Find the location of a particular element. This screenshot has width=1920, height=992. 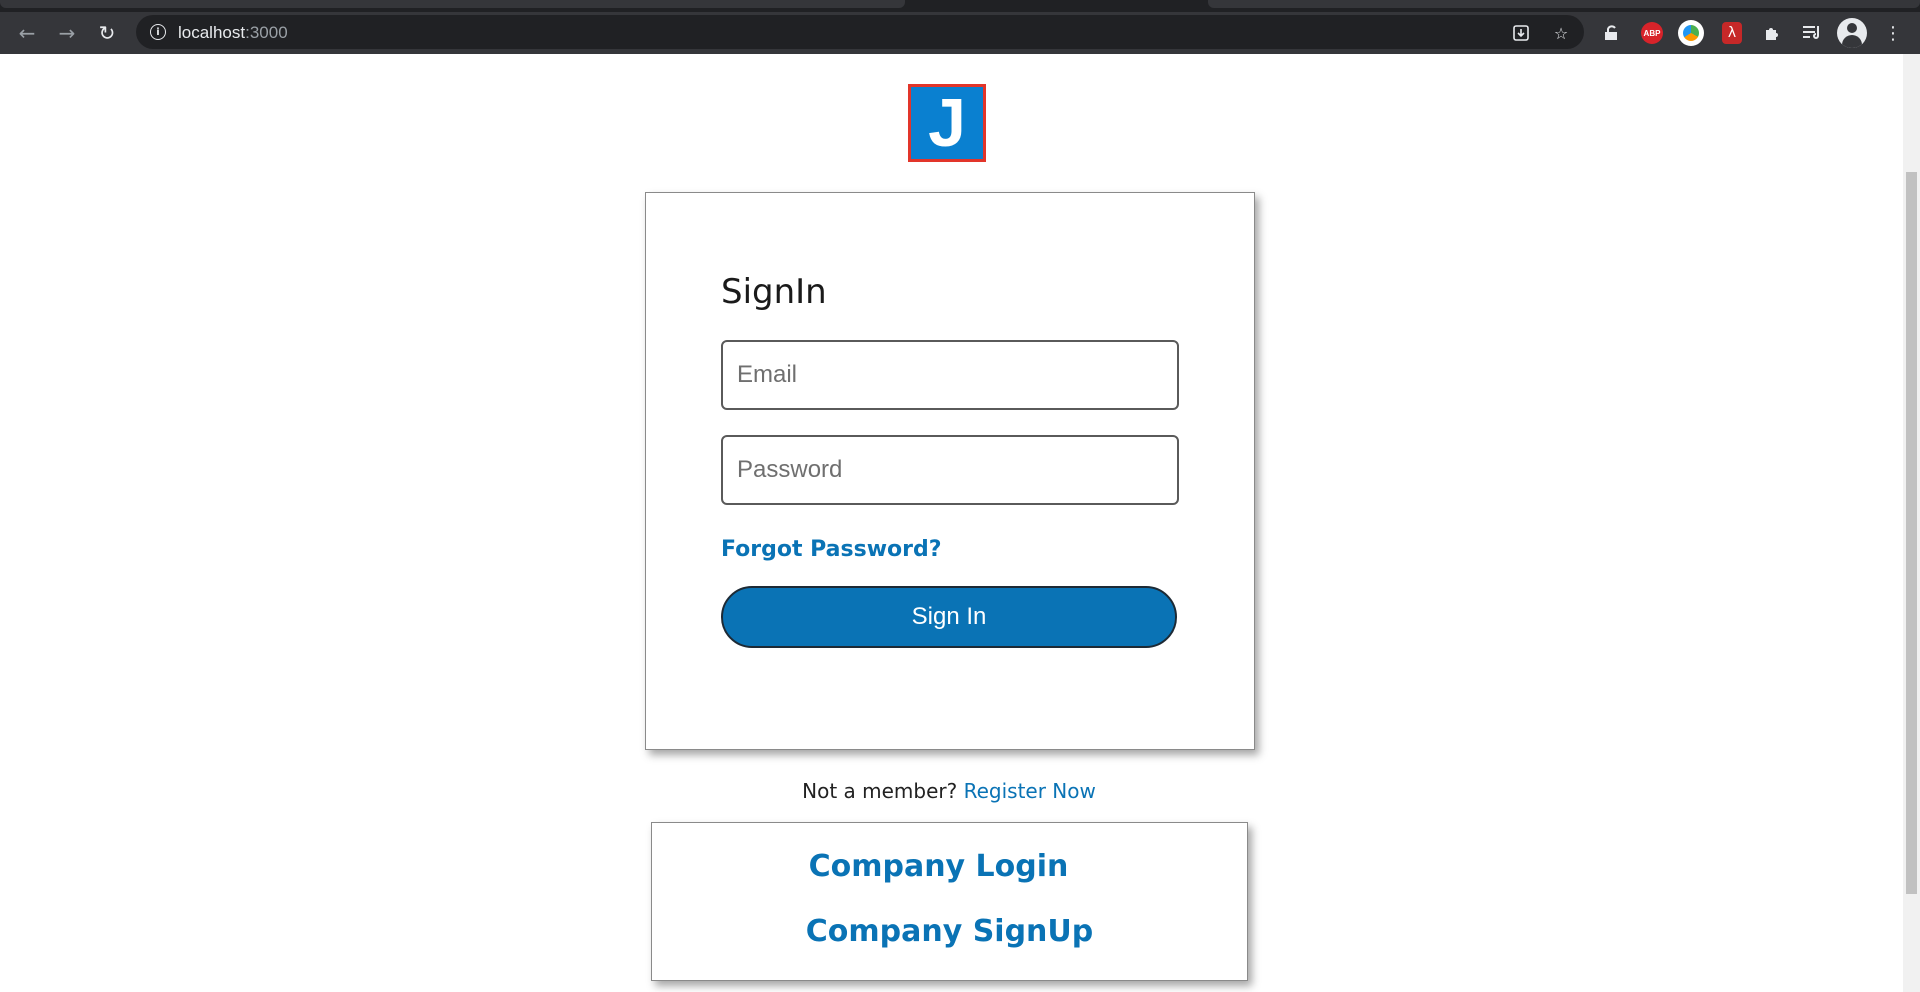

company-links-box: Company Login Company SignUp is located at coordinates (949, 901).